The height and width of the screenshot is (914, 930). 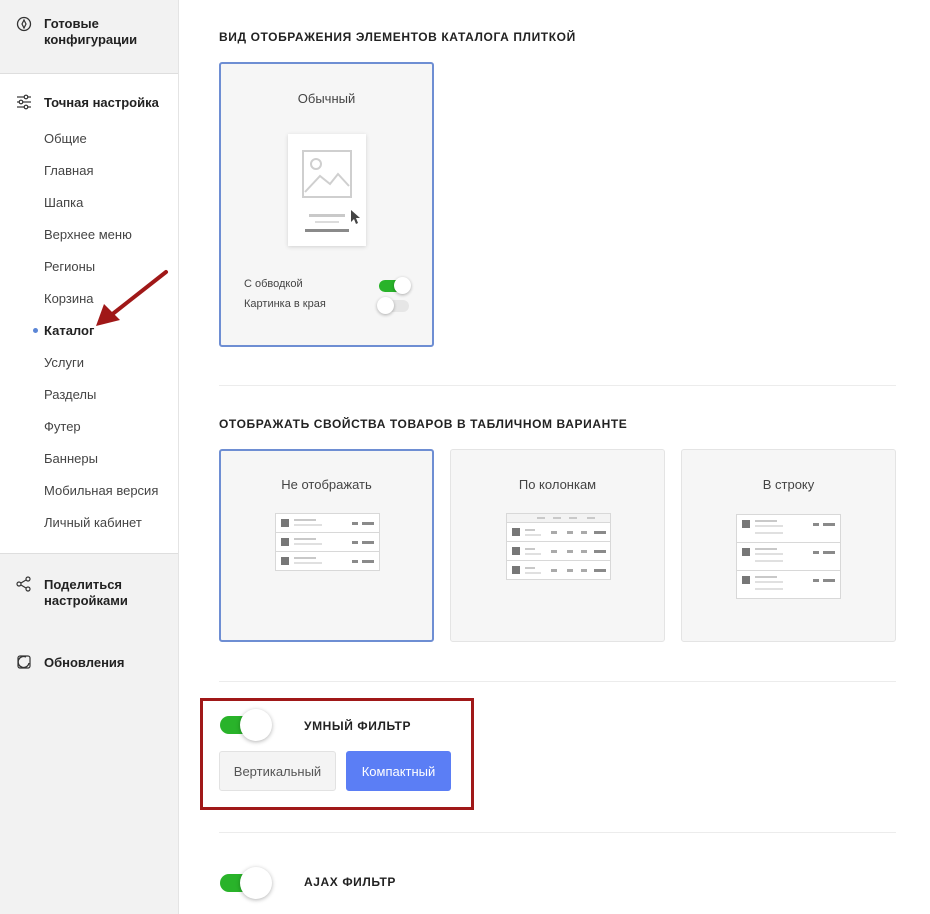 I want to click on sidebar-item-mobile: Мобильная версия, so click(x=101, y=491).